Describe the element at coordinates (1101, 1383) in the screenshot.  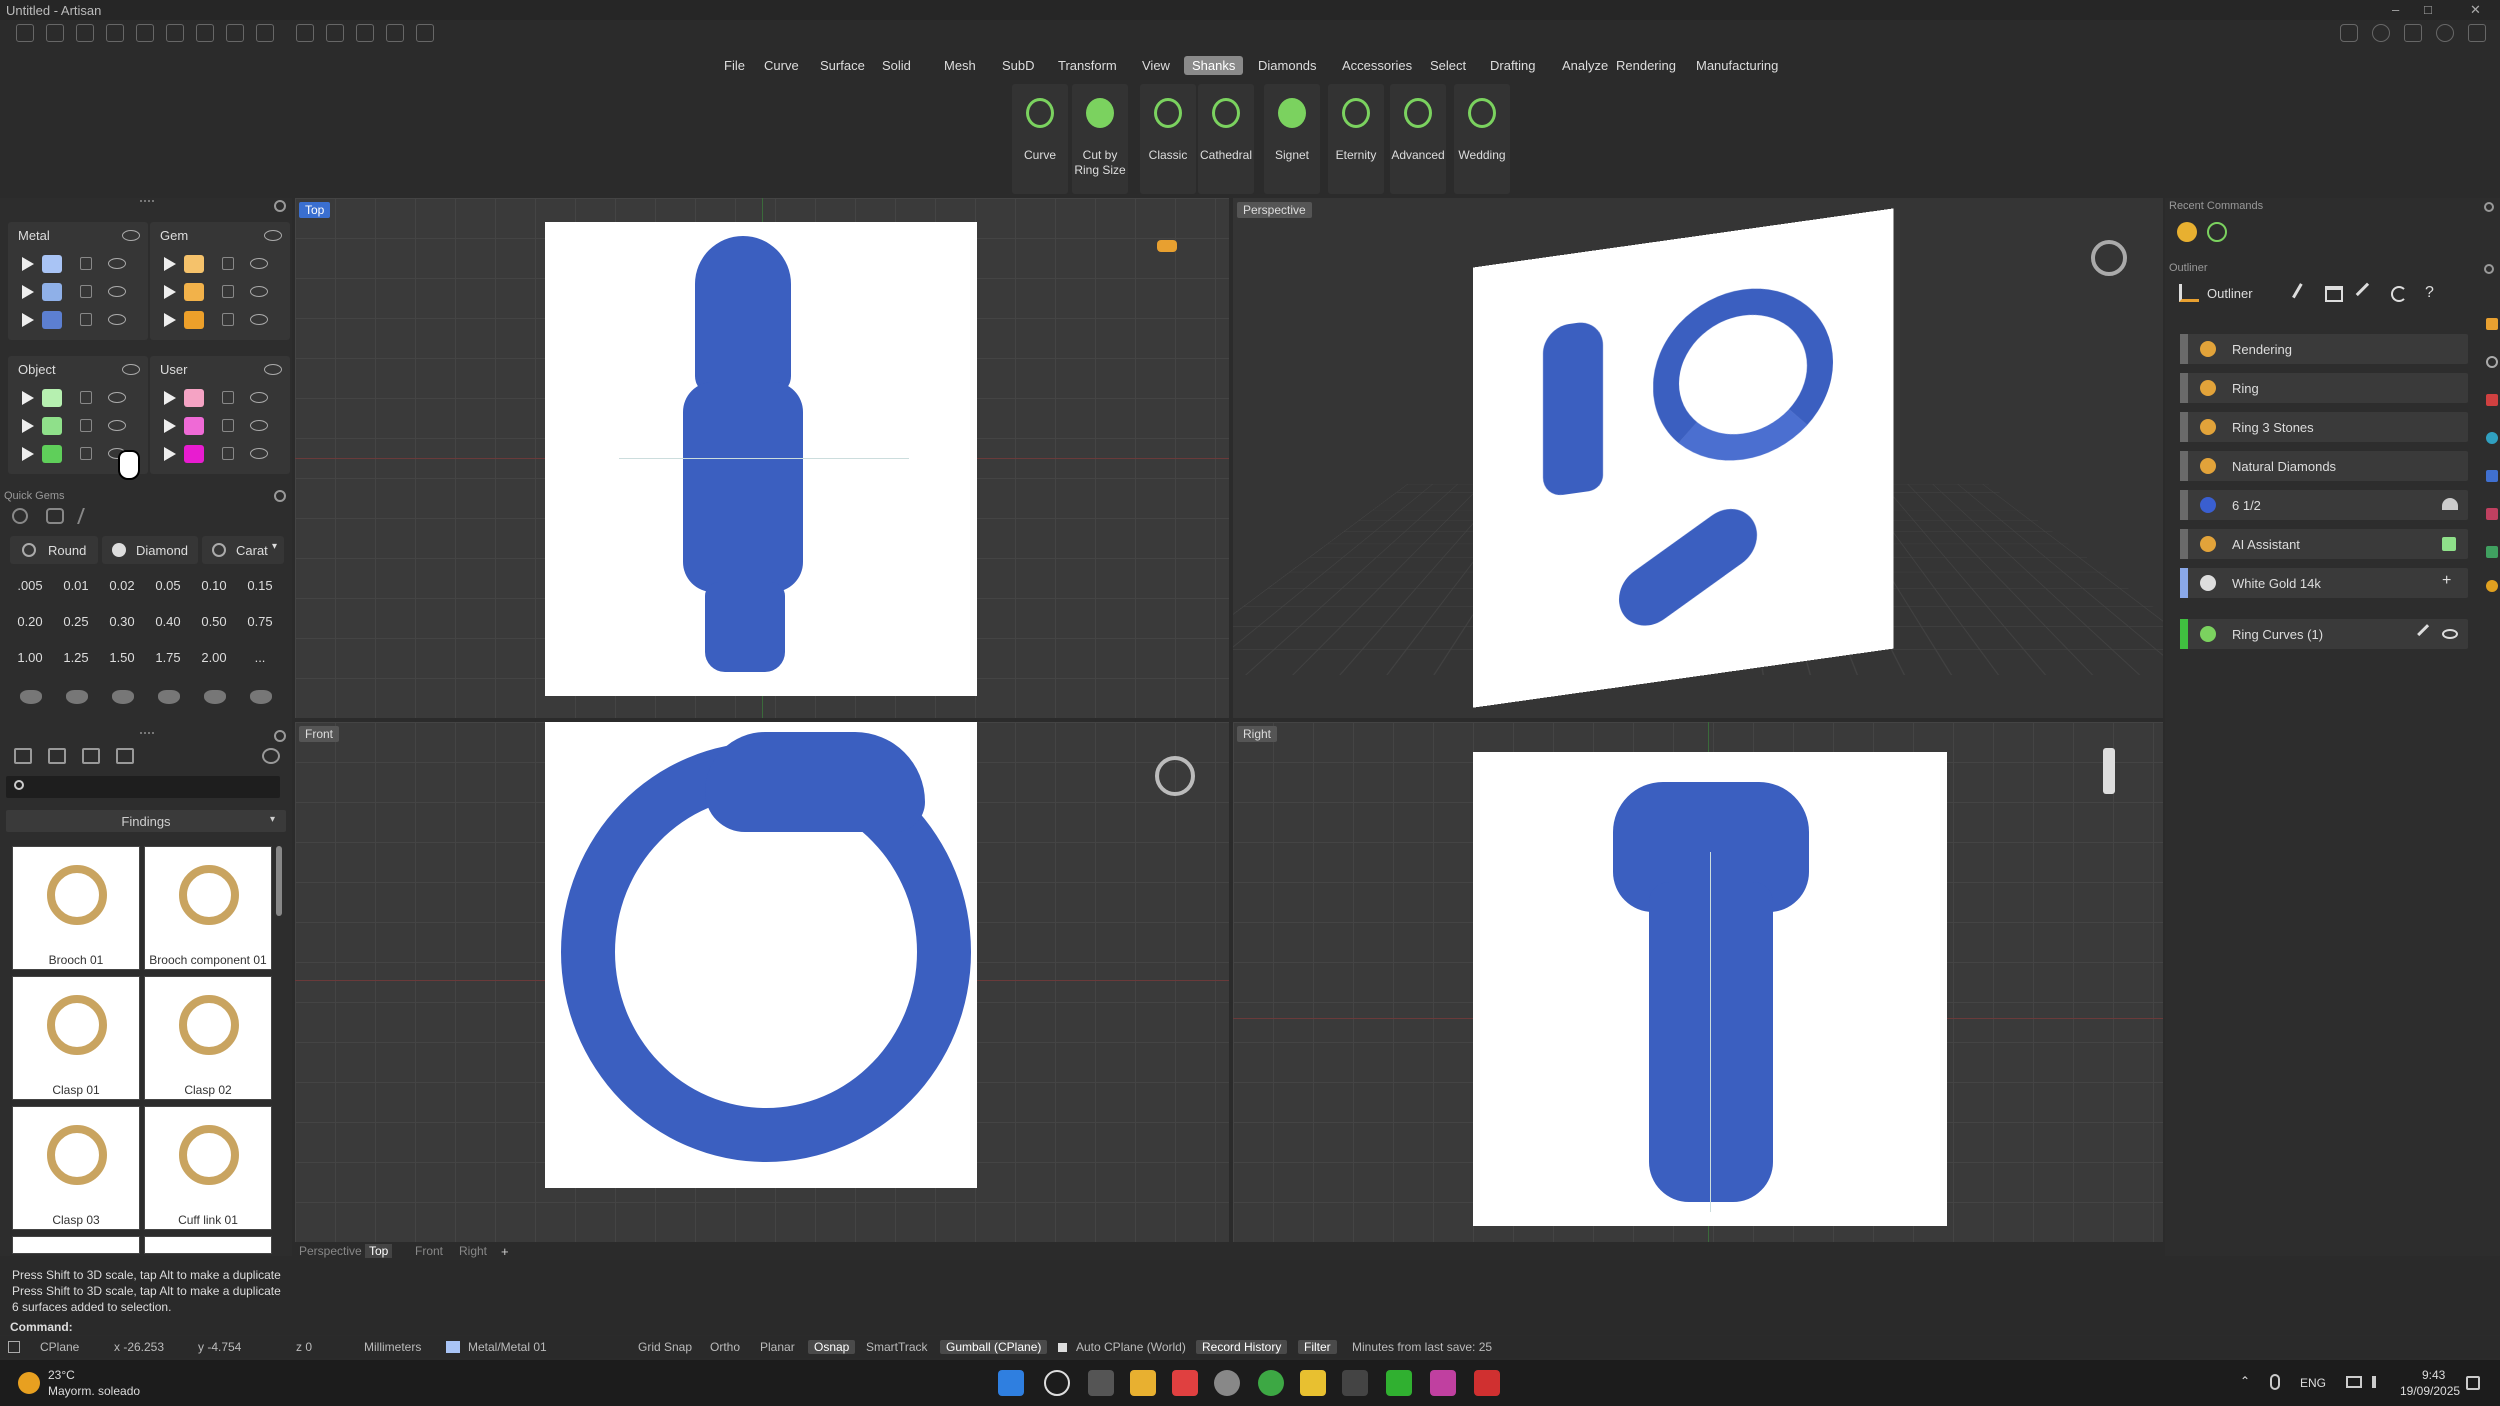
I see `task-view-icon` at that location.